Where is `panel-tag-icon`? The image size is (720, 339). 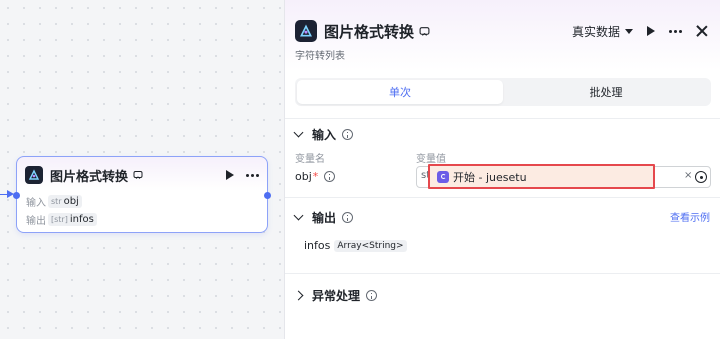
panel-tag-icon is located at coordinates (424, 31).